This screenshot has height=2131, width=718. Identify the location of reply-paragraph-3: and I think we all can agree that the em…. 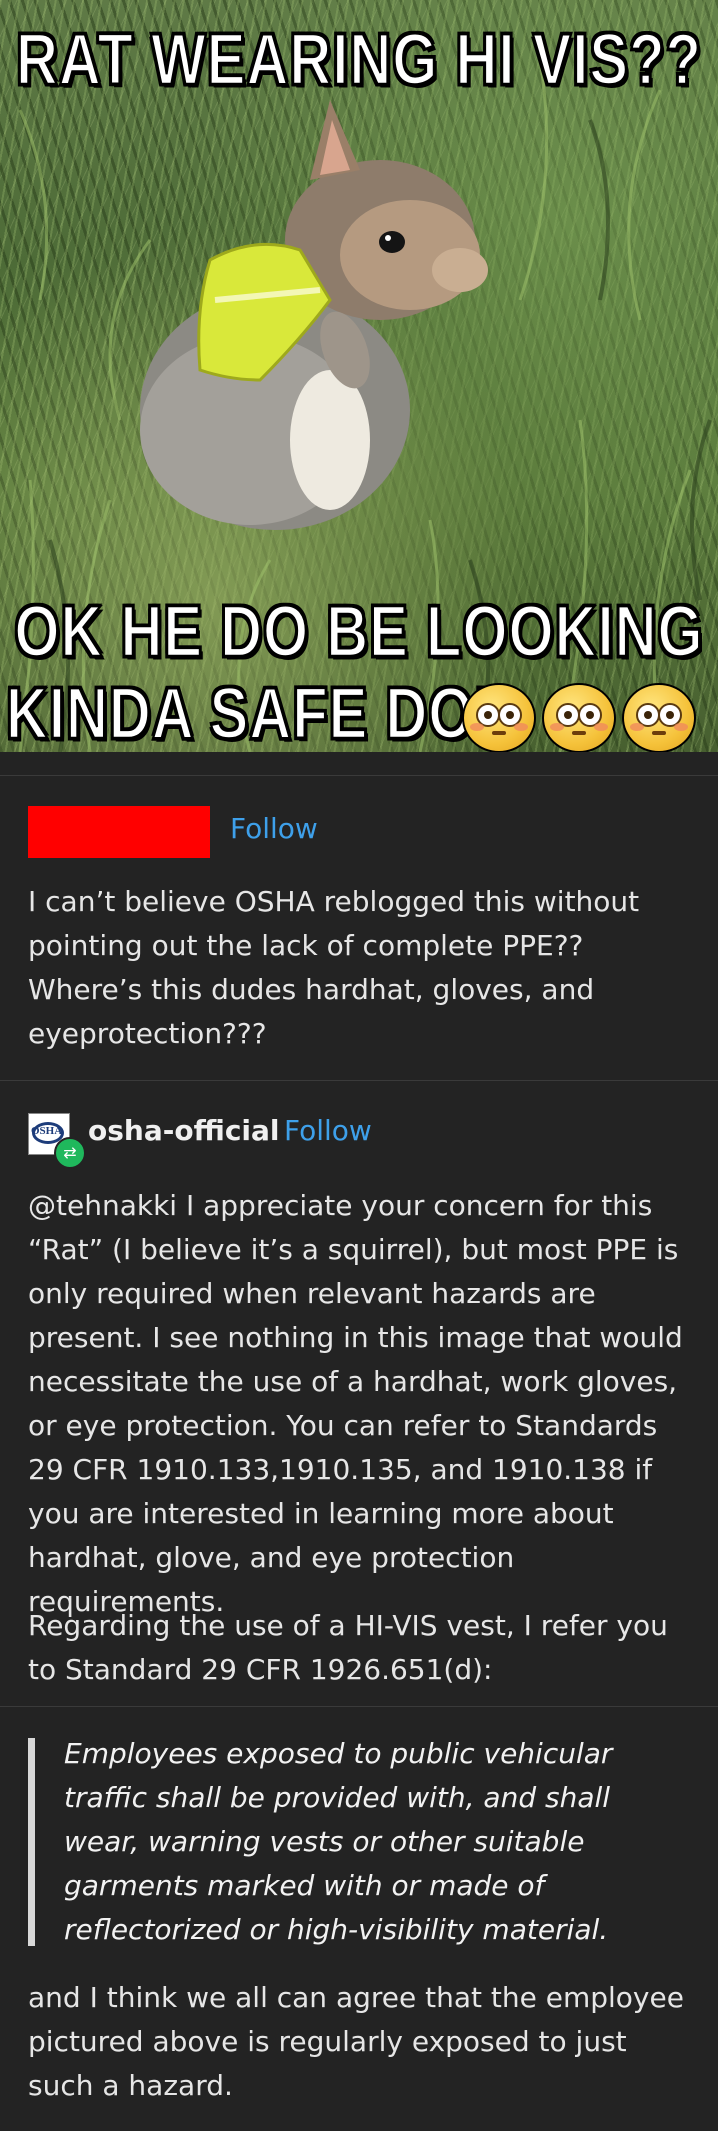
(356, 2041).